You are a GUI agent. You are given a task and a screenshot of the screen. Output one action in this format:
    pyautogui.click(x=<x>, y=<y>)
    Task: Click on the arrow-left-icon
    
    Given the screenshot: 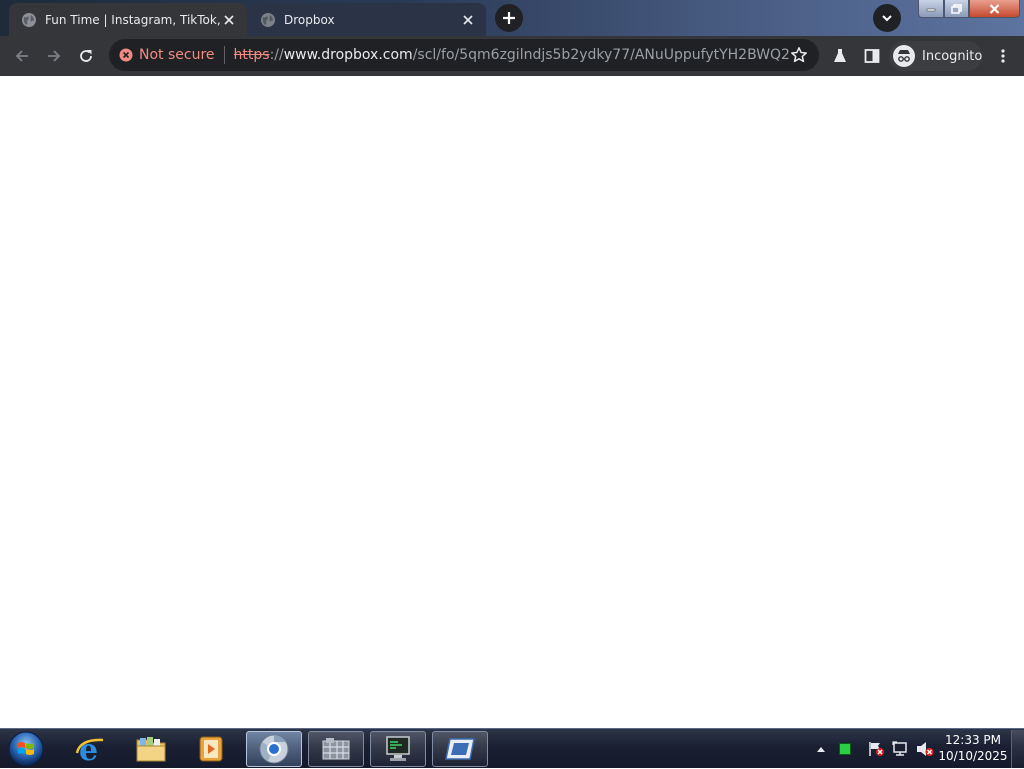 What is the action you would take?
    pyautogui.click(x=21, y=56)
    